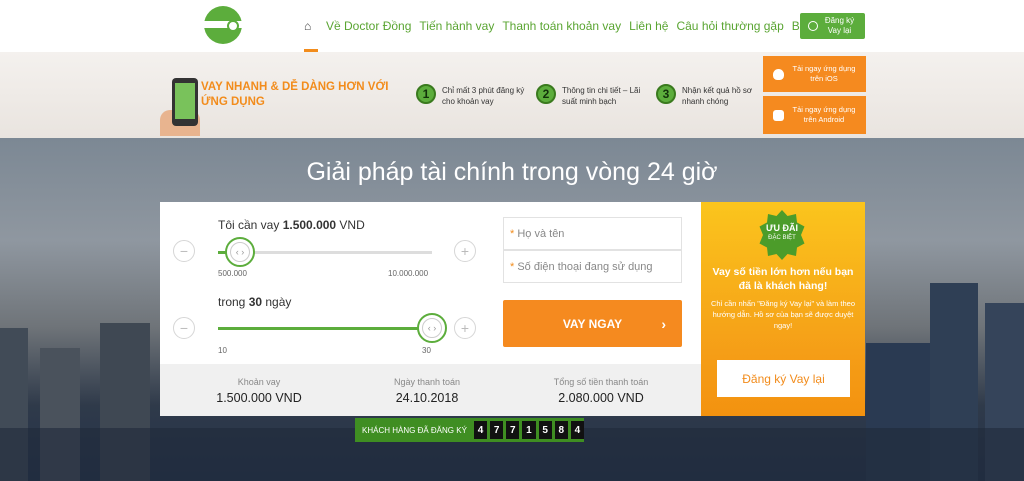 The width and height of the screenshot is (1024, 481). I want to click on ios-download-label: Tải ngay ứng dụng trên iOS, so click(824, 73).